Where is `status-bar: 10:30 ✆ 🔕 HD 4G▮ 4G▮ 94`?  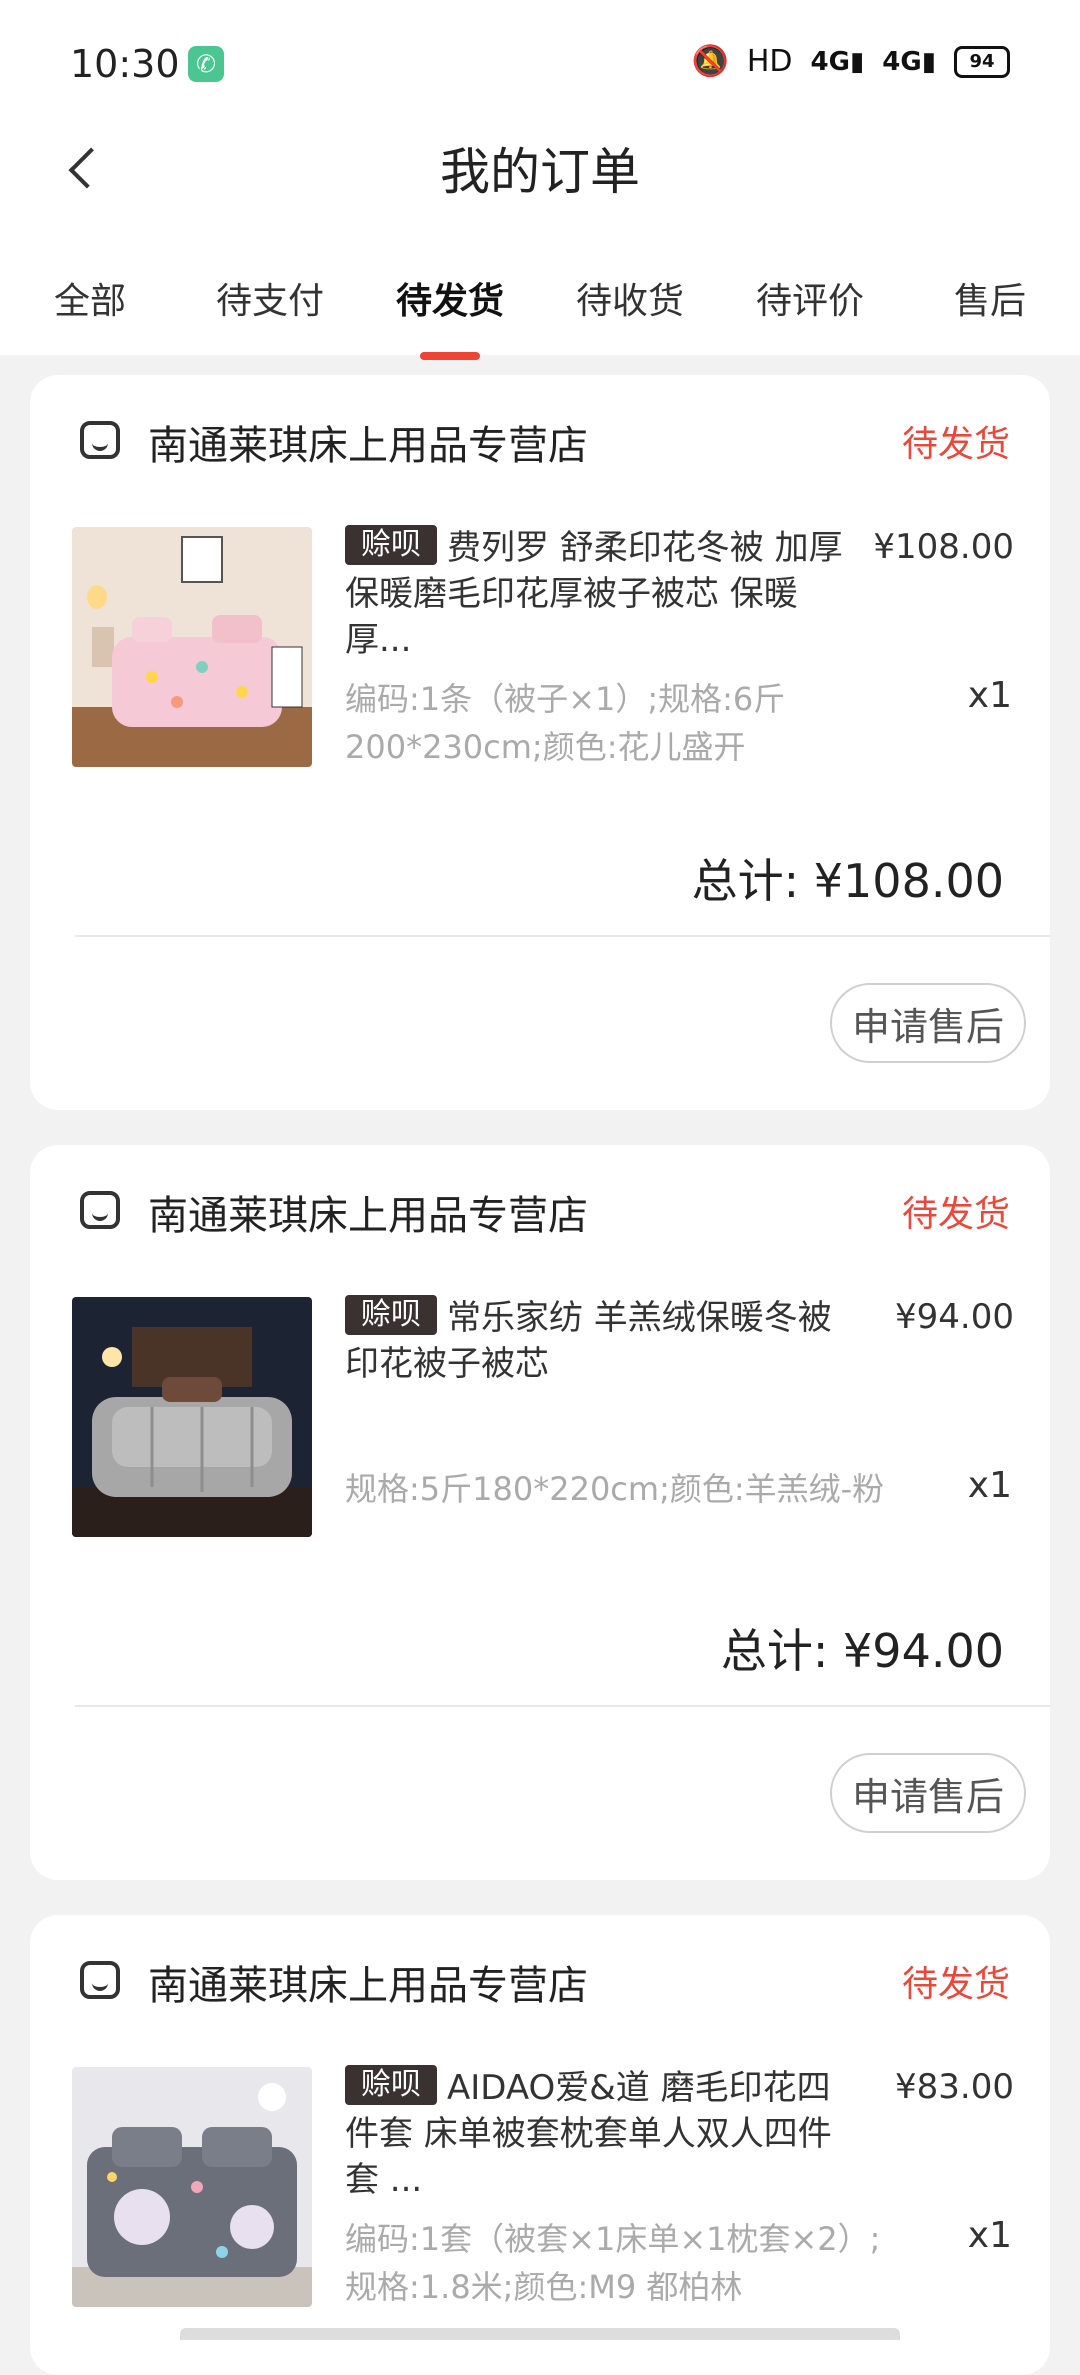 status-bar: 10:30 ✆ 🔕 HD 4G▮ 4G▮ 94 is located at coordinates (540, 65).